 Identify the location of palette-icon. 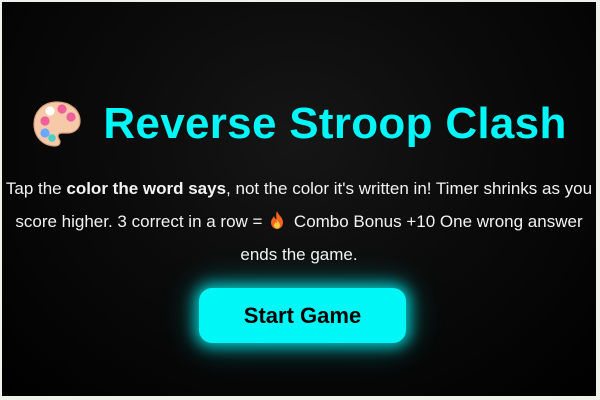
(57, 124).